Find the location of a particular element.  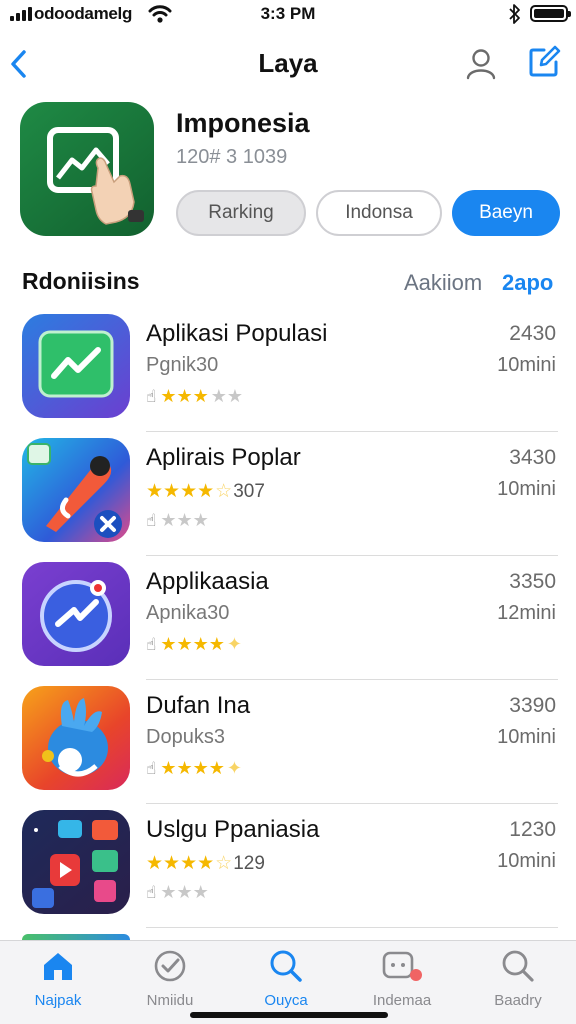

tab-apps: Nmiidu is located at coordinates (170, 979).